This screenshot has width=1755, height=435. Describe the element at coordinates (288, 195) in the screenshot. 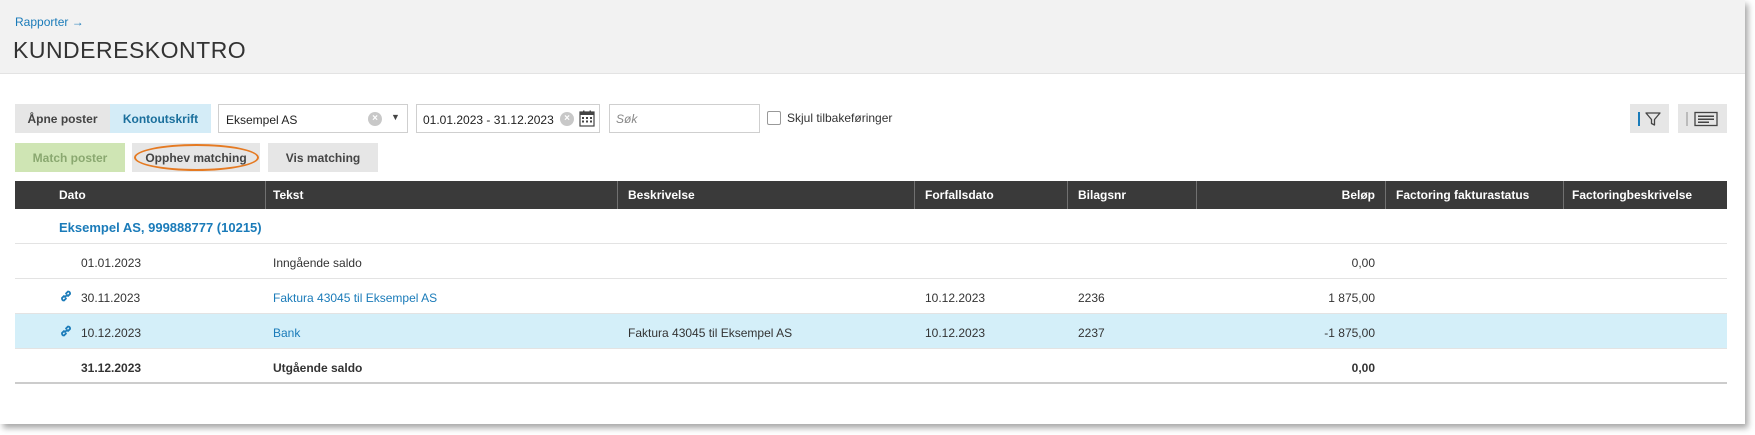

I see `column-header-text: Tekst` at that location.